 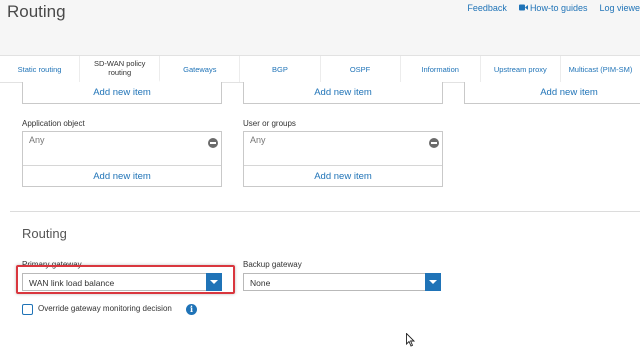 I want to click on how-to-guides-label: How-to guides, so click(x=558, y=8).